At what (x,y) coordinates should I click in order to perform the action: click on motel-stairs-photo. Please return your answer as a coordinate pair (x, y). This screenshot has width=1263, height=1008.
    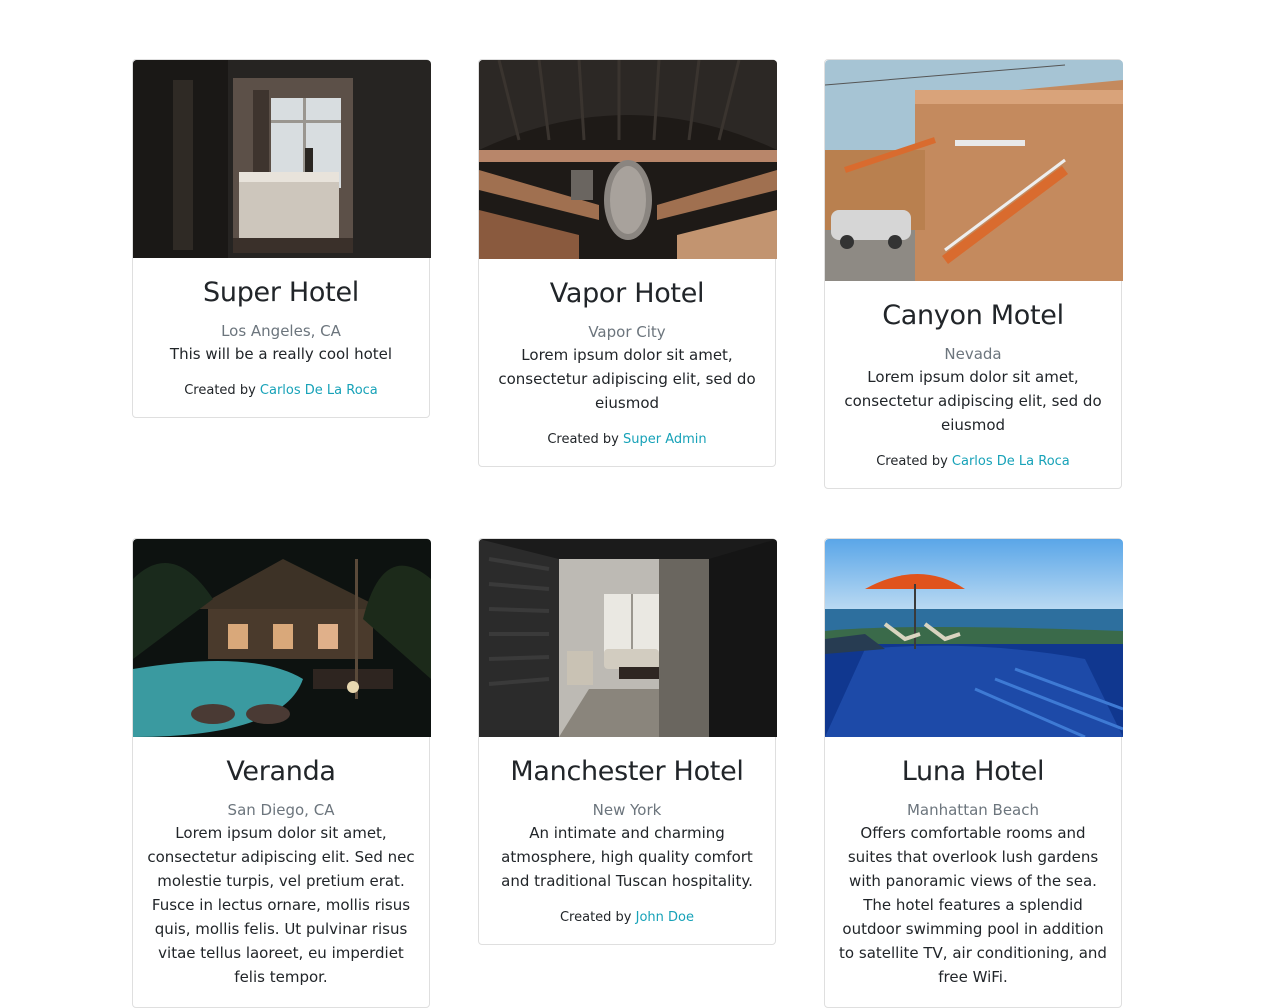
    Looking at the image, I should click on (974, 170).